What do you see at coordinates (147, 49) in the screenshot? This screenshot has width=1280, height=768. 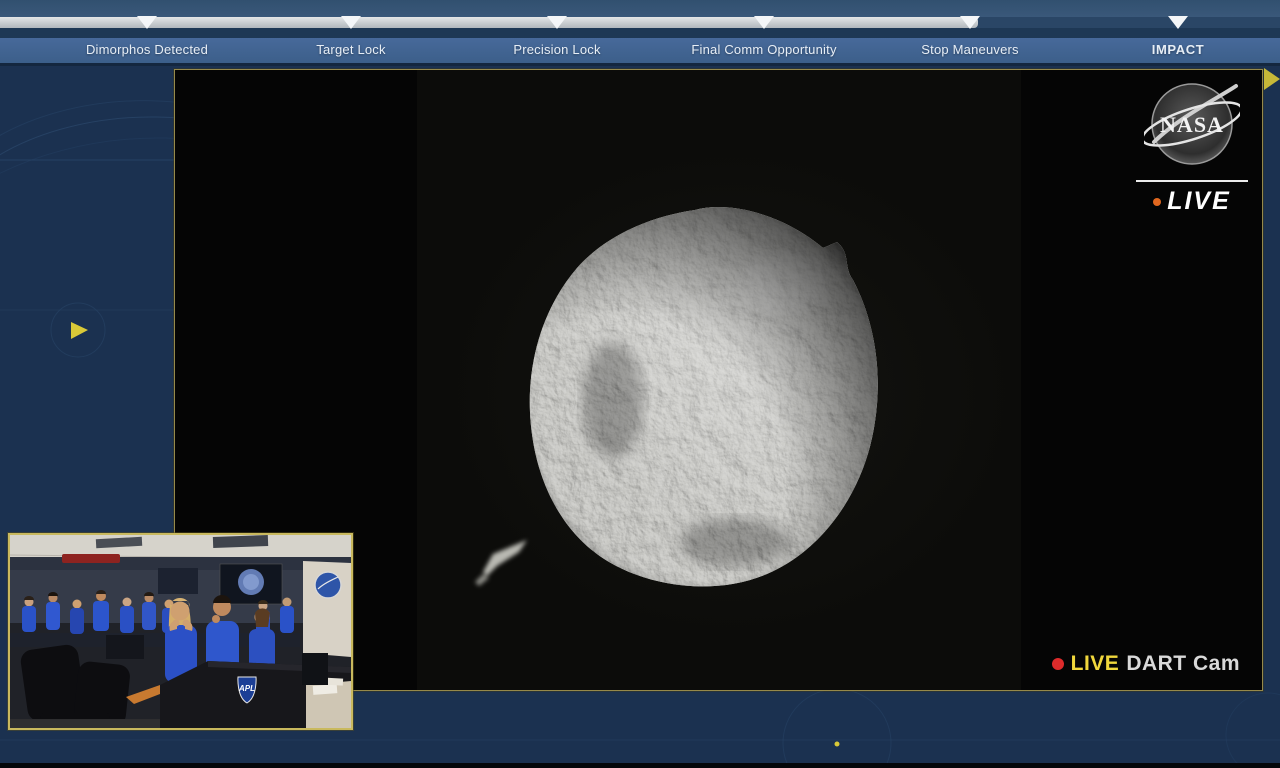 I see `milestone-label: Dimorphos Detected` at bounding box center [147, 49].